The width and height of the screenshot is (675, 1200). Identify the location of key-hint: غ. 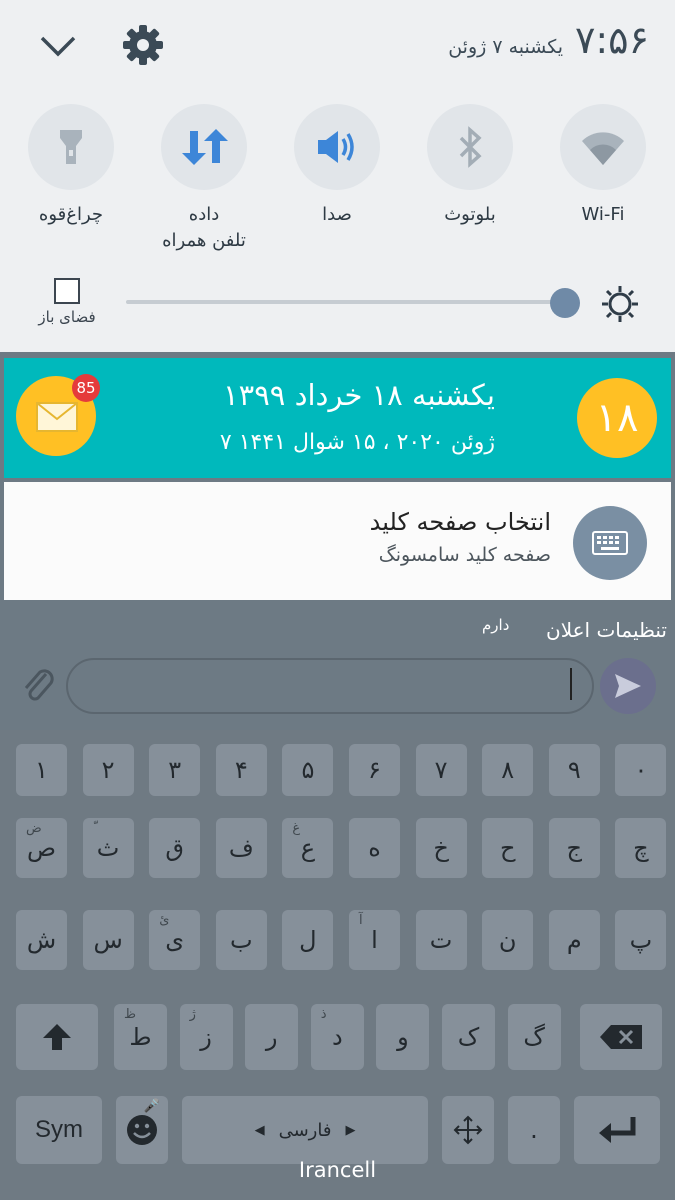
(296, 828).